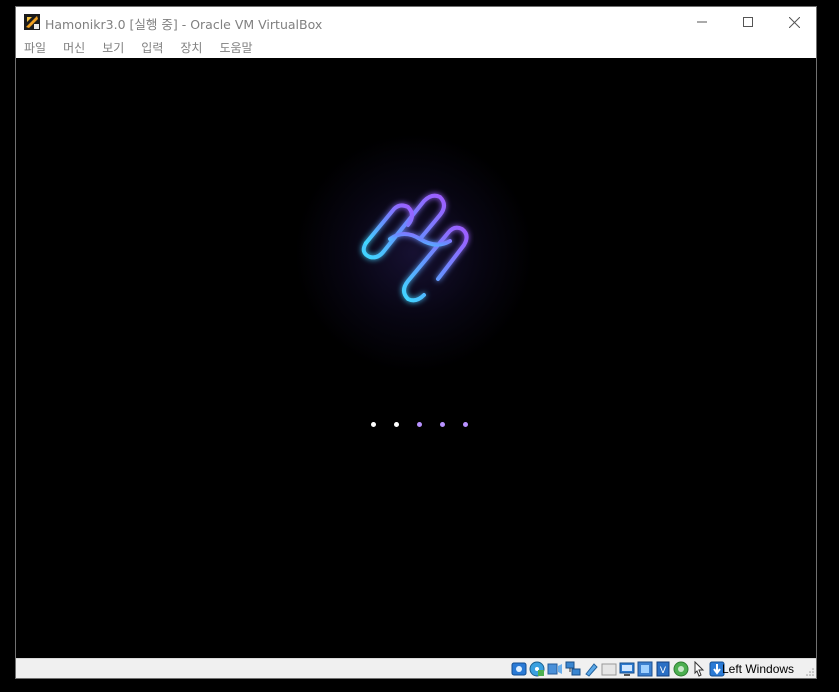 The image size is (839, 692). I want to click on usb-icon, so click(591, 669).